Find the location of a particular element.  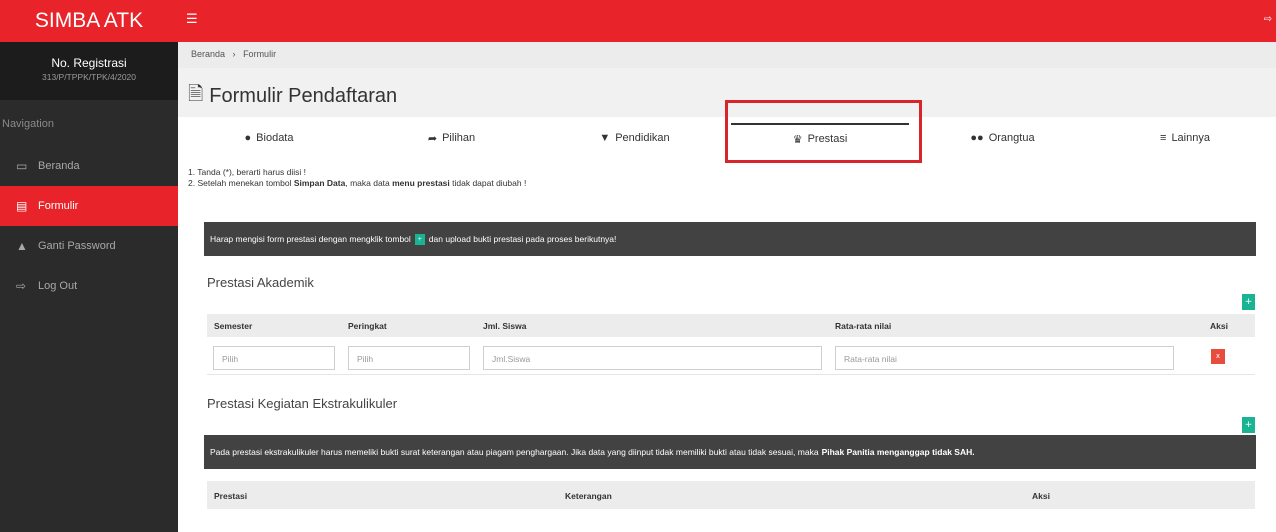

plus-icon: + is located at coordinates (419, 239).